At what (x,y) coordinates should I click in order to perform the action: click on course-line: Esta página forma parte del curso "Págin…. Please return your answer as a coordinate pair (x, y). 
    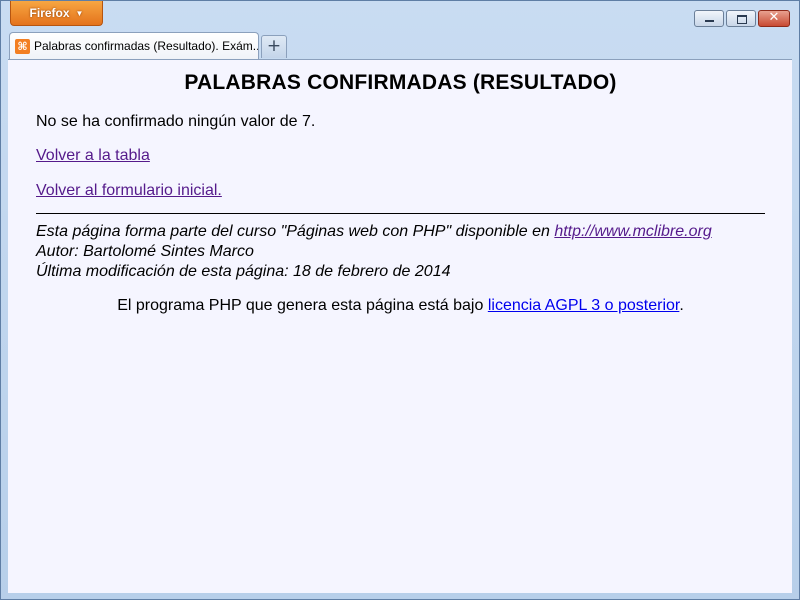
    Looking at the image, I should click on (400, 232).